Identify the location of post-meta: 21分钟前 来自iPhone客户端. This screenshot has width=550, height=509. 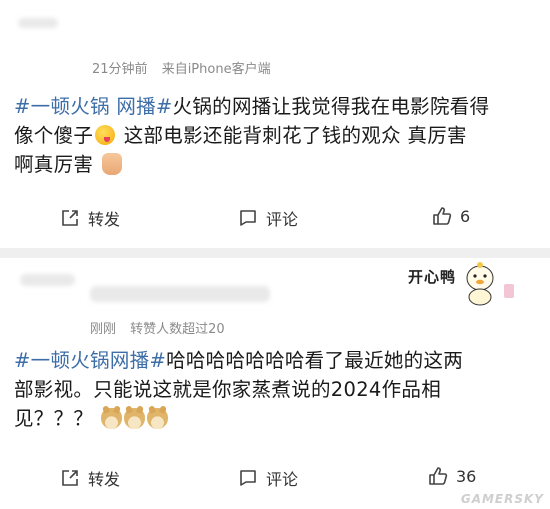
(186, 67).